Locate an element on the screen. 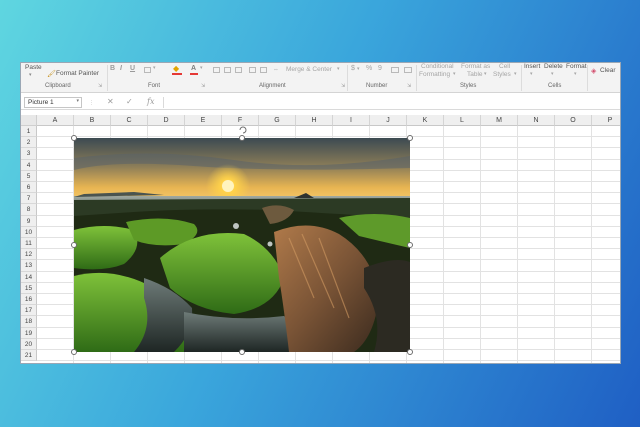  row-header-7: 7 is located at coordinates (29, 199).